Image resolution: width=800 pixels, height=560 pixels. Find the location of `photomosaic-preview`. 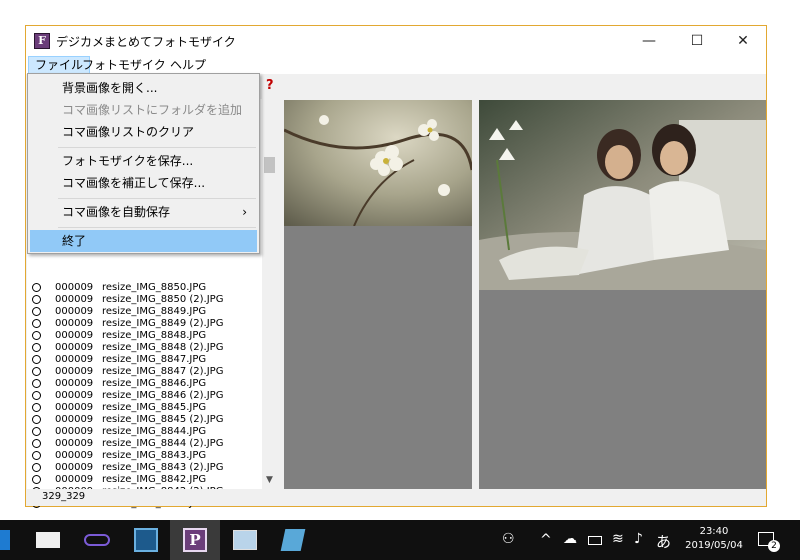

photomosaic-preview is located at coordinates (622, 195).